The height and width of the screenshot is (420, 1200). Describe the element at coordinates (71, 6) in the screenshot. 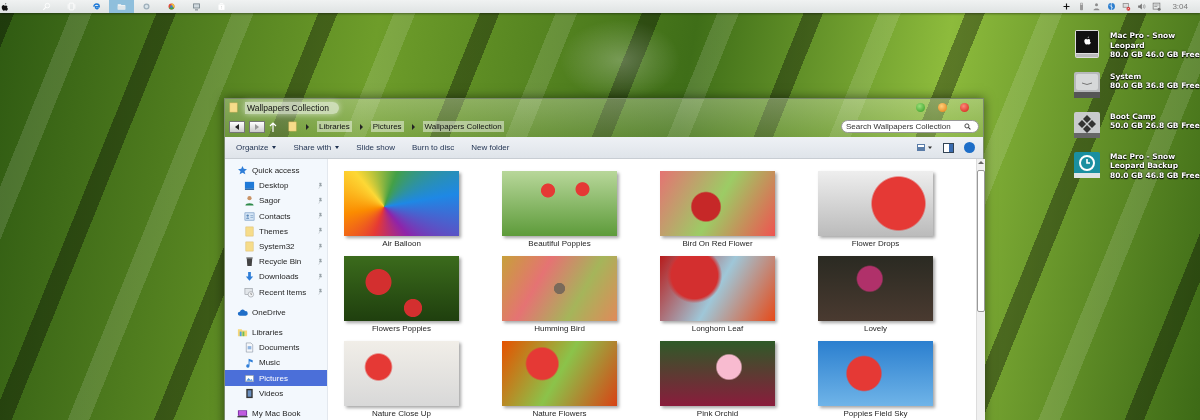

I see `window-icon` at that location.